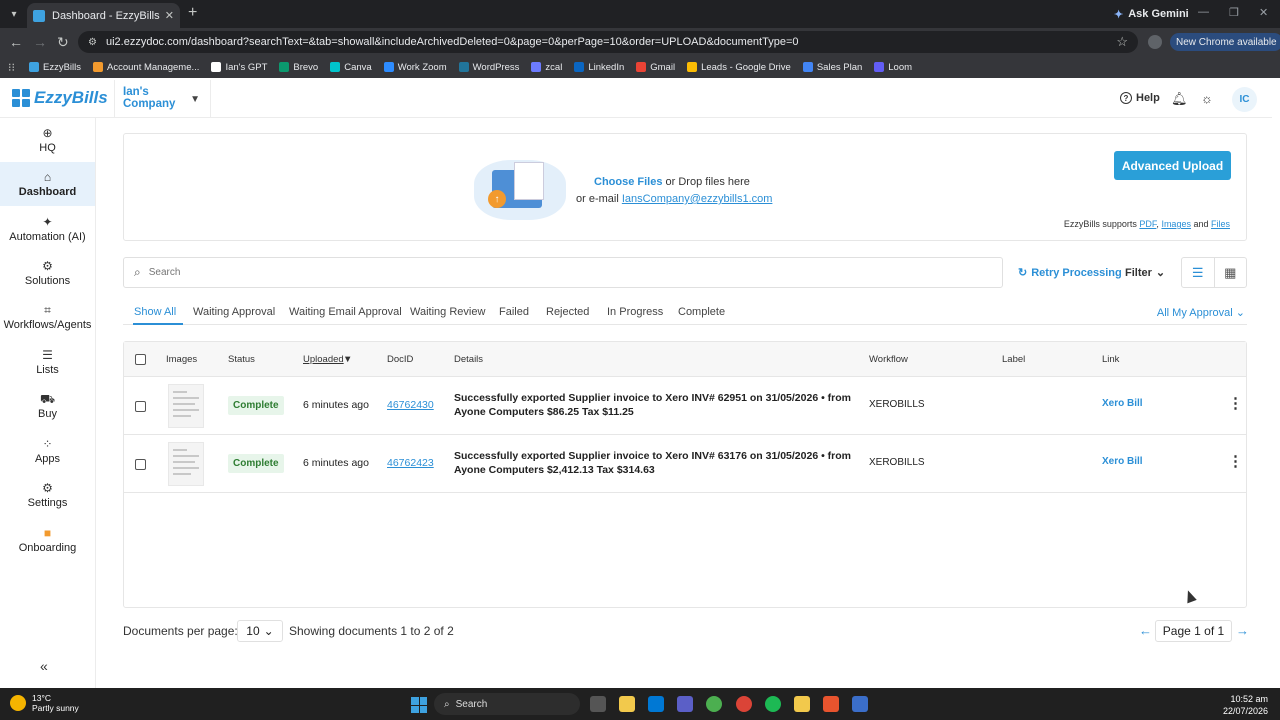 The height and width of the screenshot is (720, 1280). Describe the element at coordinates (415, 67) in the screenshot. I see `bookmark-item: Work Zoom` at that location.